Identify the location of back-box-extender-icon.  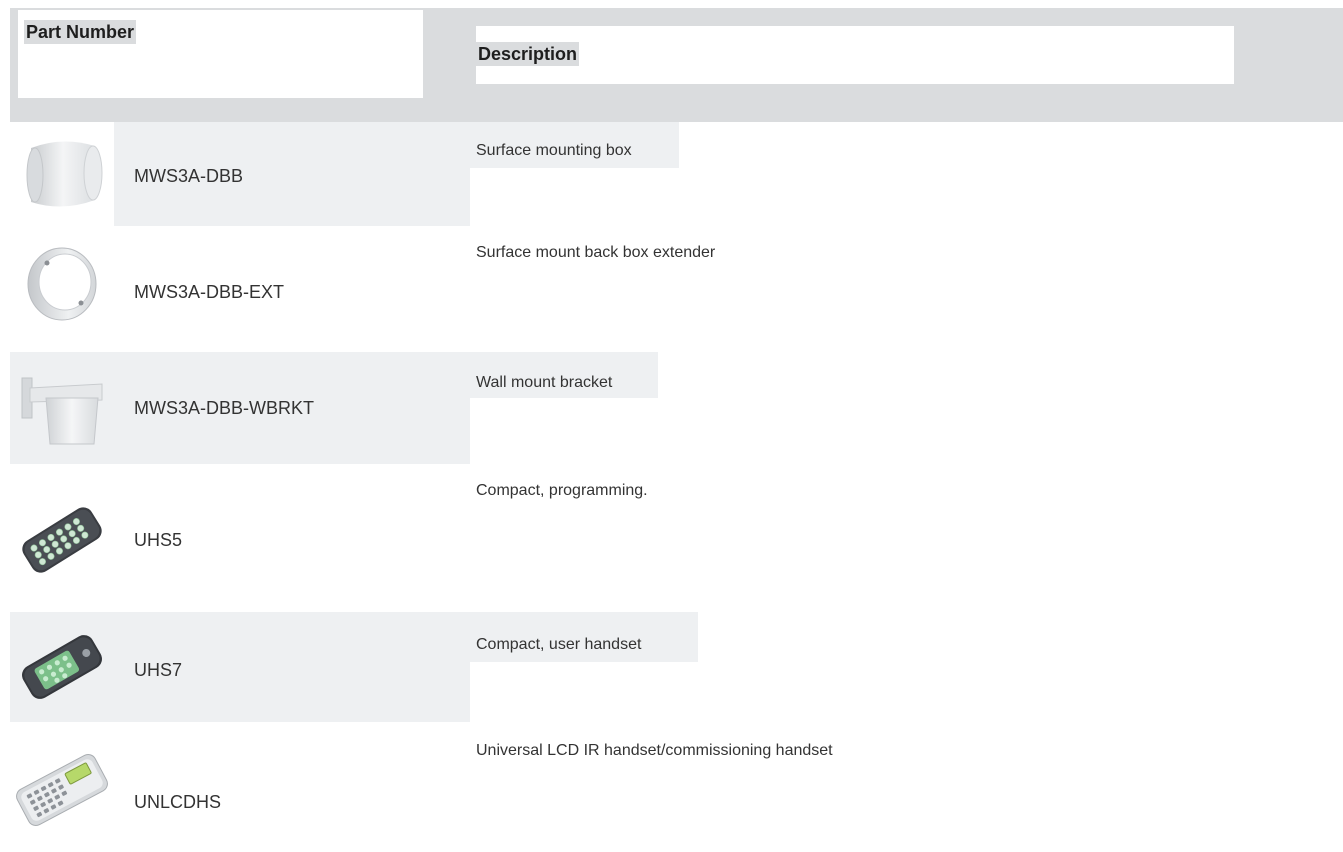
(62, 284).